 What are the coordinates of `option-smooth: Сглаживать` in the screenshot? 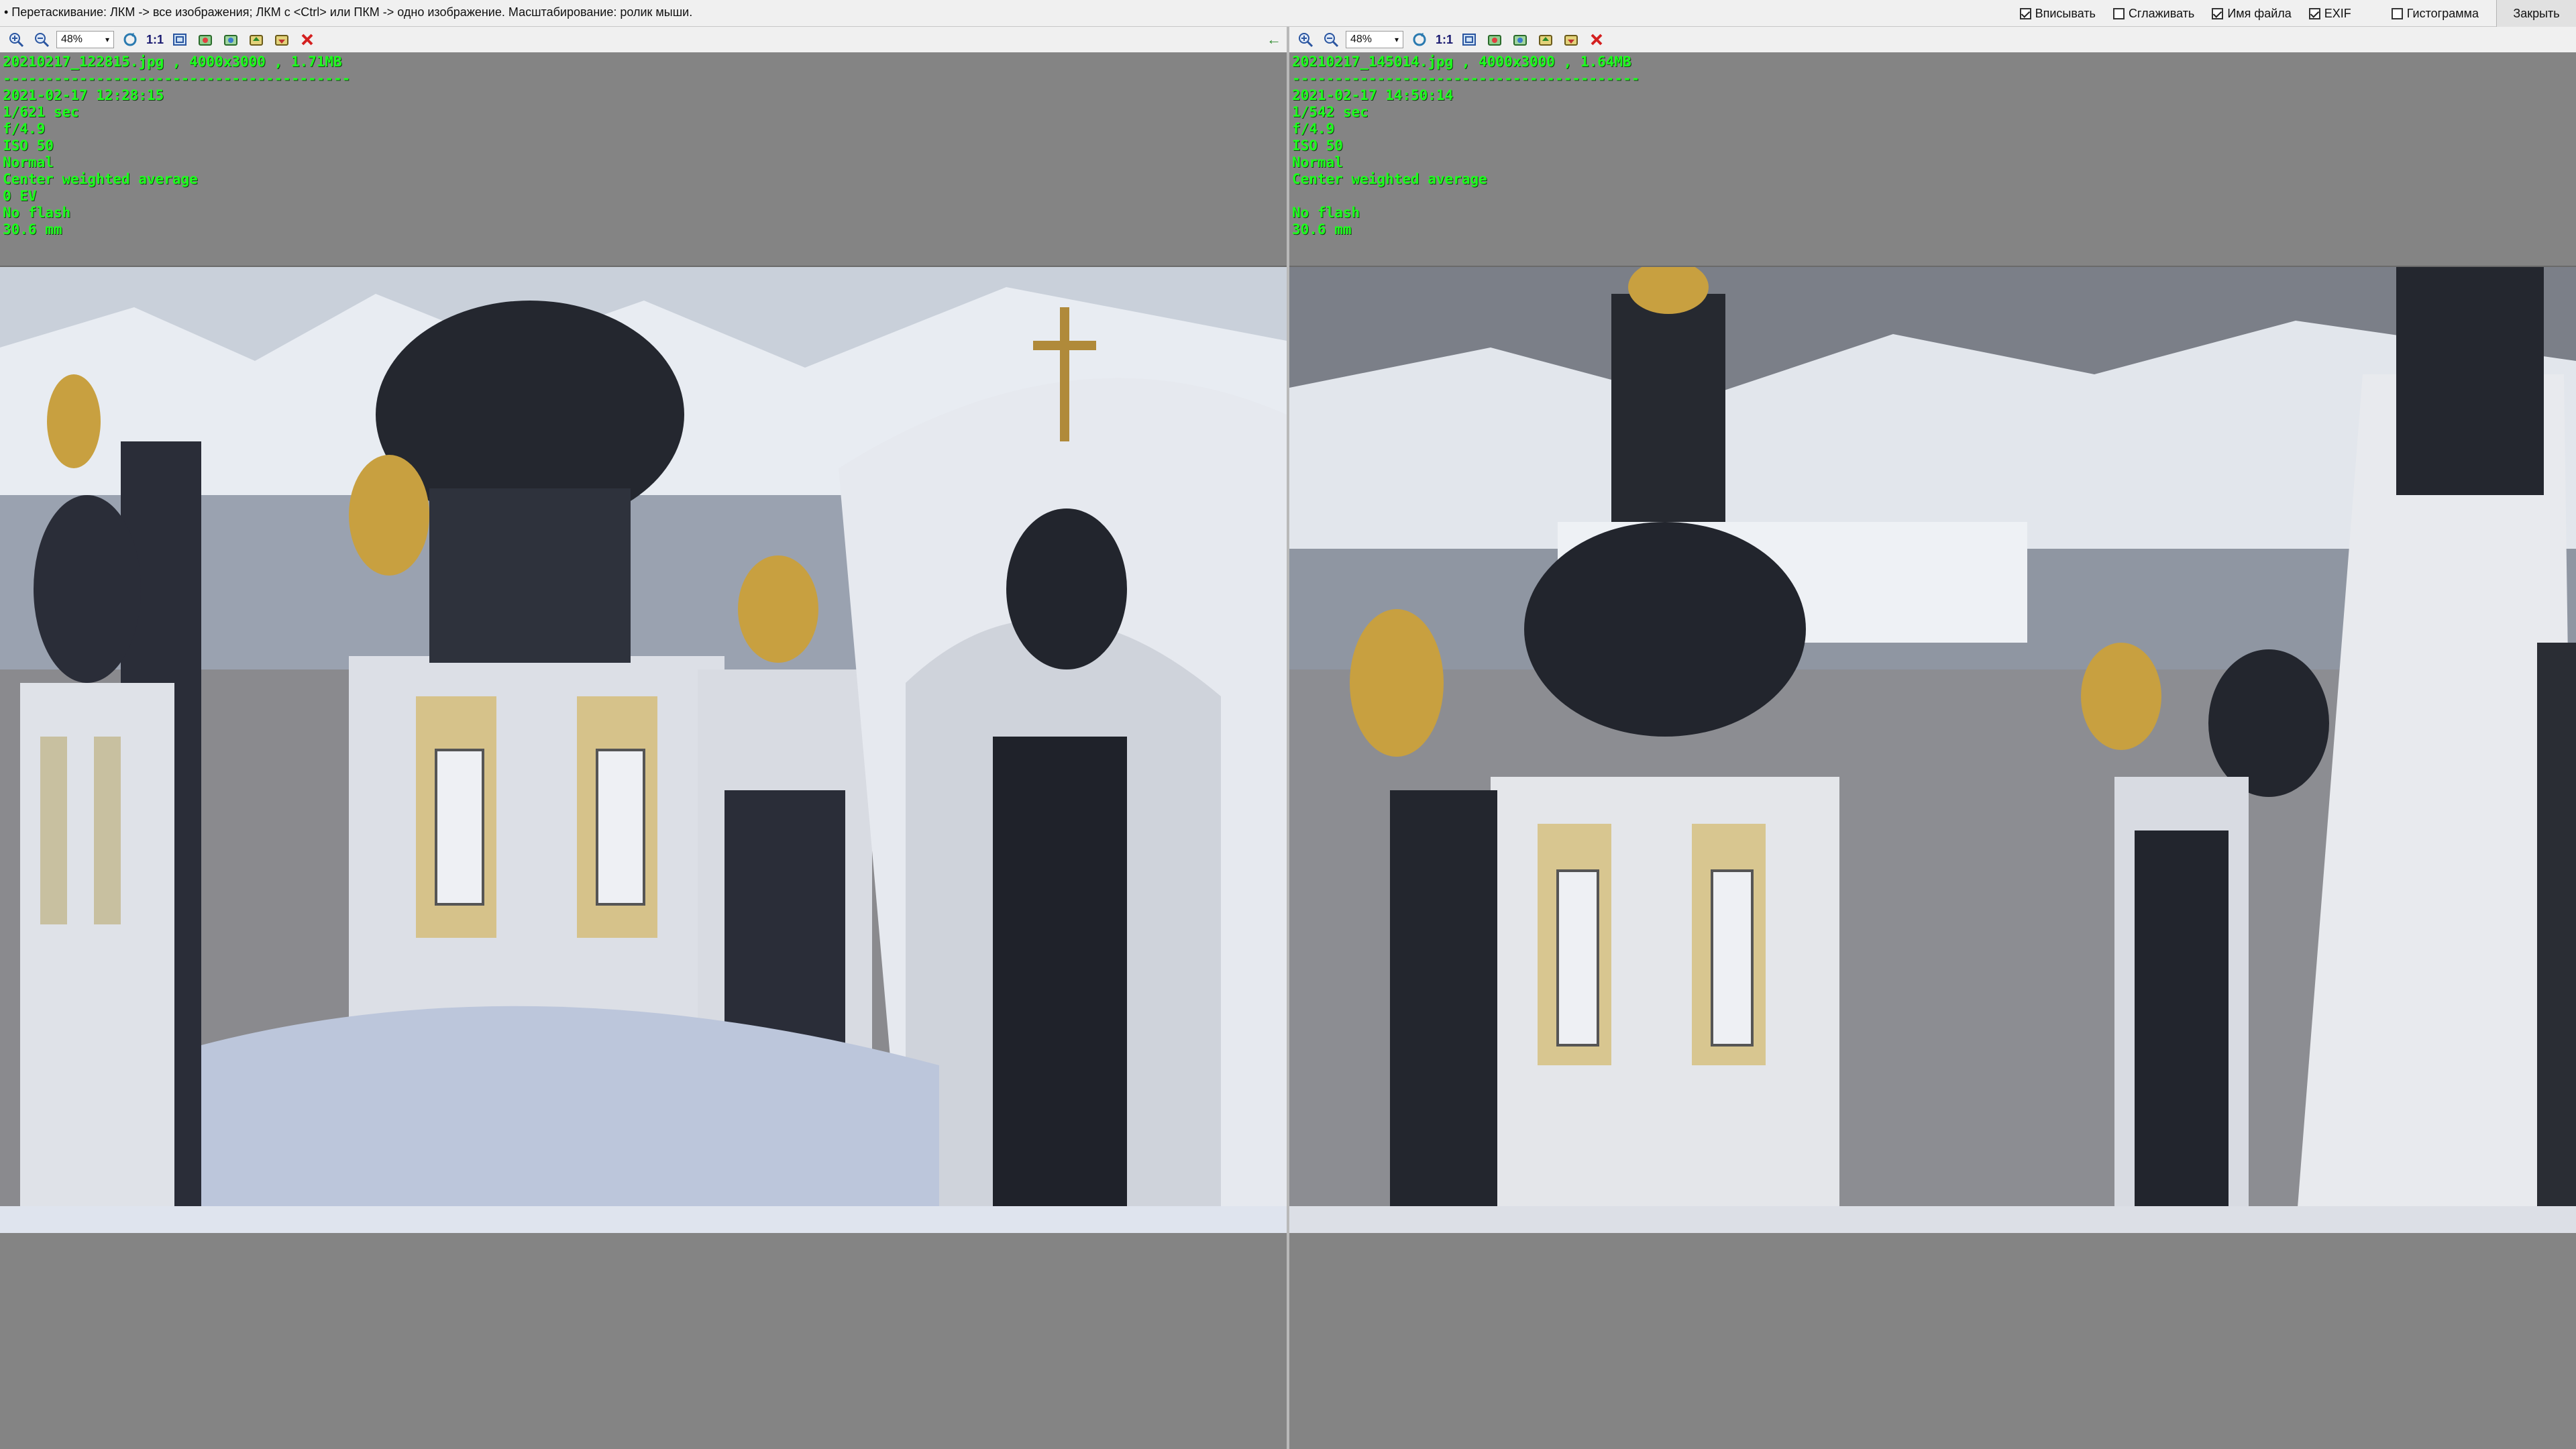 It's located at (2153, 13).